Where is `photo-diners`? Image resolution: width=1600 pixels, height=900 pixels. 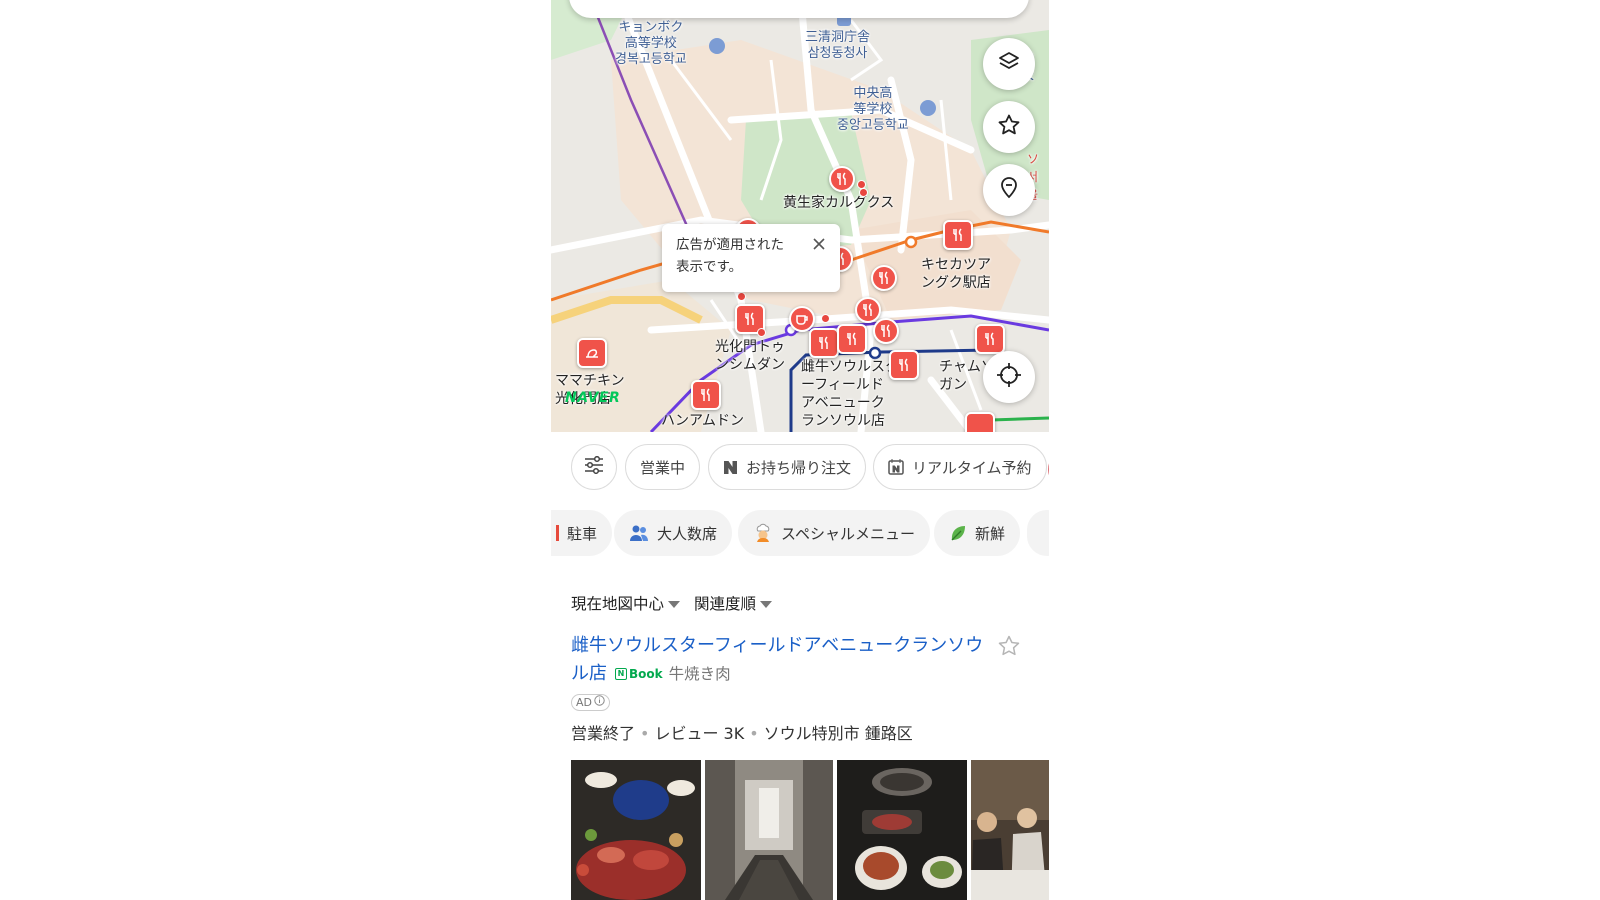 photo-diners is located at coordinates (1010, 830).